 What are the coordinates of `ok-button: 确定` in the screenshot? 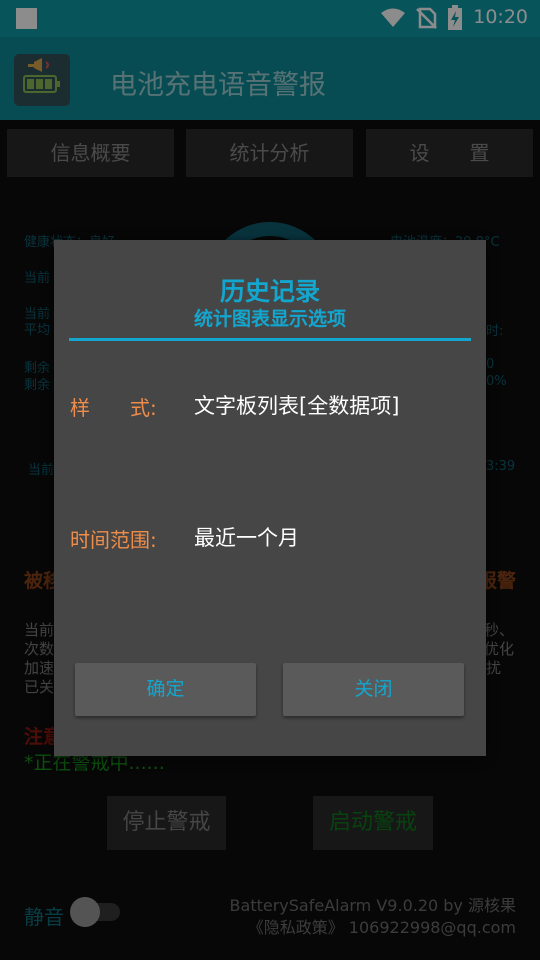 It's located at (165, 689).